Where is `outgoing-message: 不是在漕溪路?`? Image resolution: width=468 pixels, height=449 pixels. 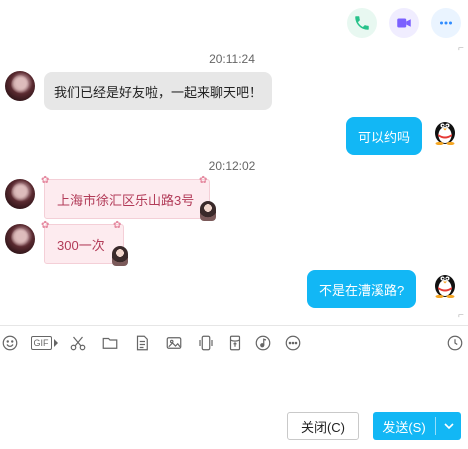 outgoing-message: 不是在漕溪路? is located at coordinates (362, 289).